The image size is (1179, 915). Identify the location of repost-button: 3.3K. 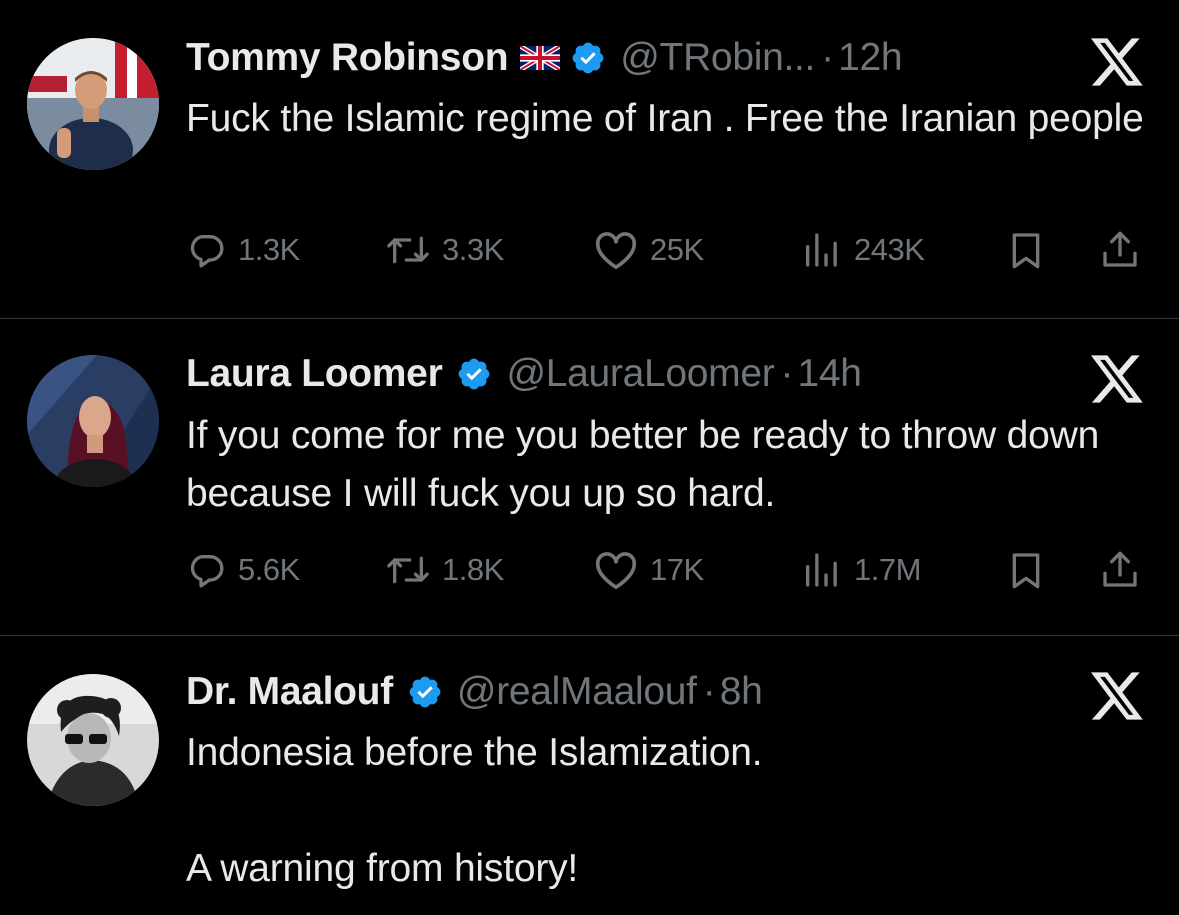
(445, 250).